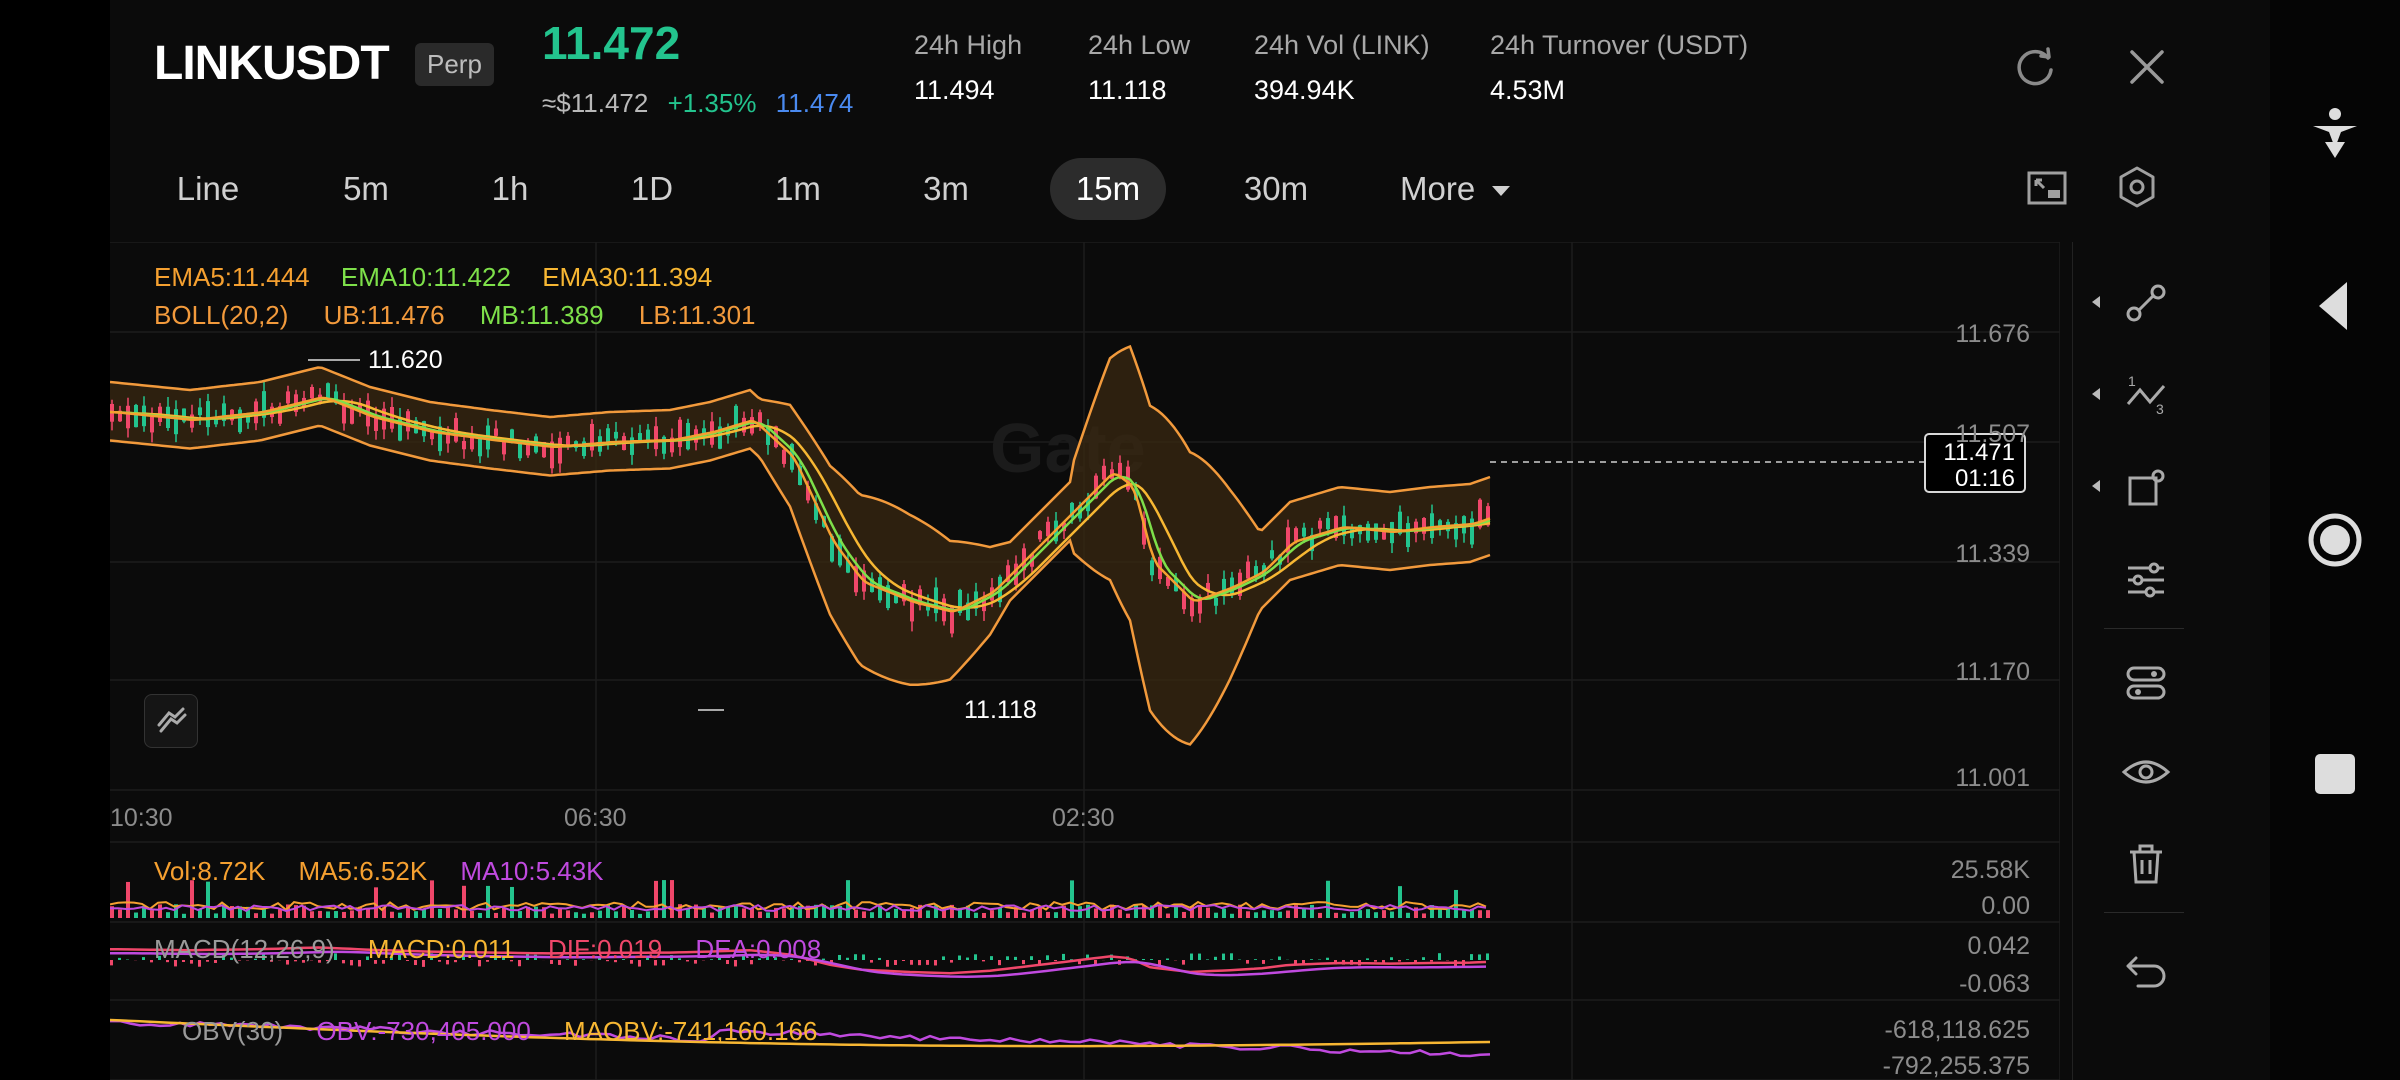 Image resolution: width=2400 pixels, height=1080 pixels. I want to click on layers-icon, so click(172, 720).